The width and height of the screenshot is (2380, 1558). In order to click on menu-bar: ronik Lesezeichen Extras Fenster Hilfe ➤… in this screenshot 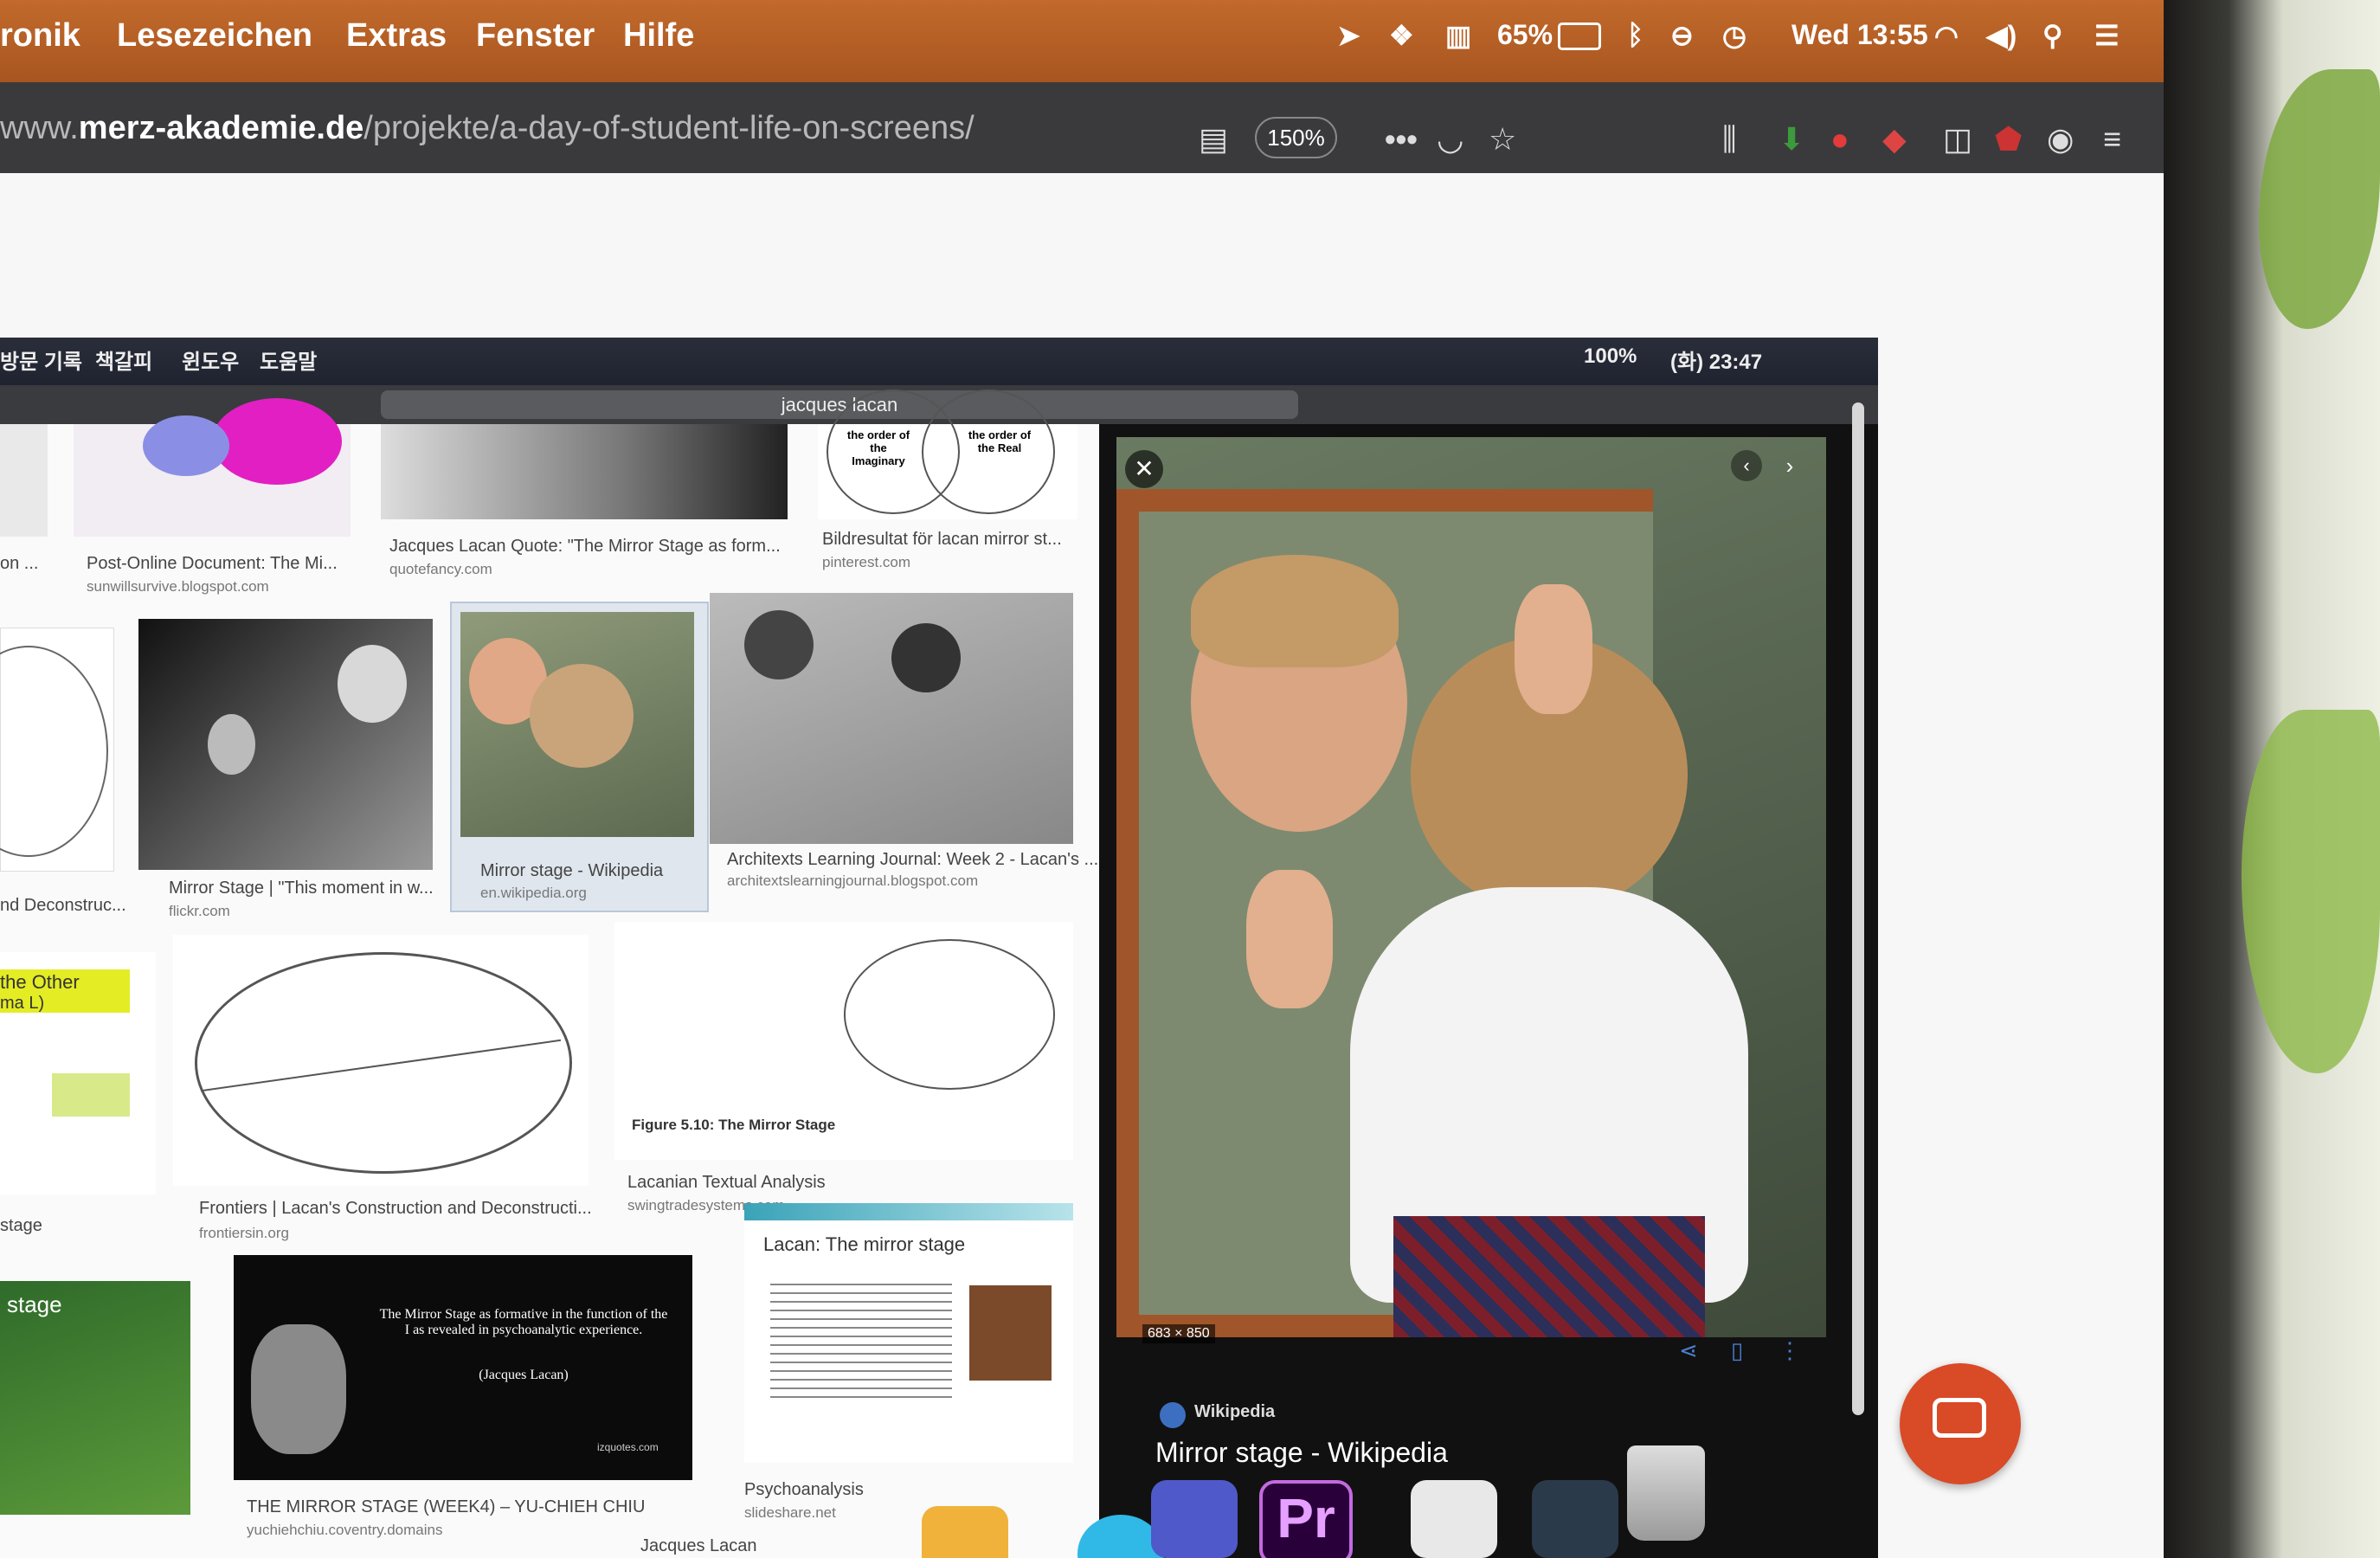, I will do `click(1082, 41)`.